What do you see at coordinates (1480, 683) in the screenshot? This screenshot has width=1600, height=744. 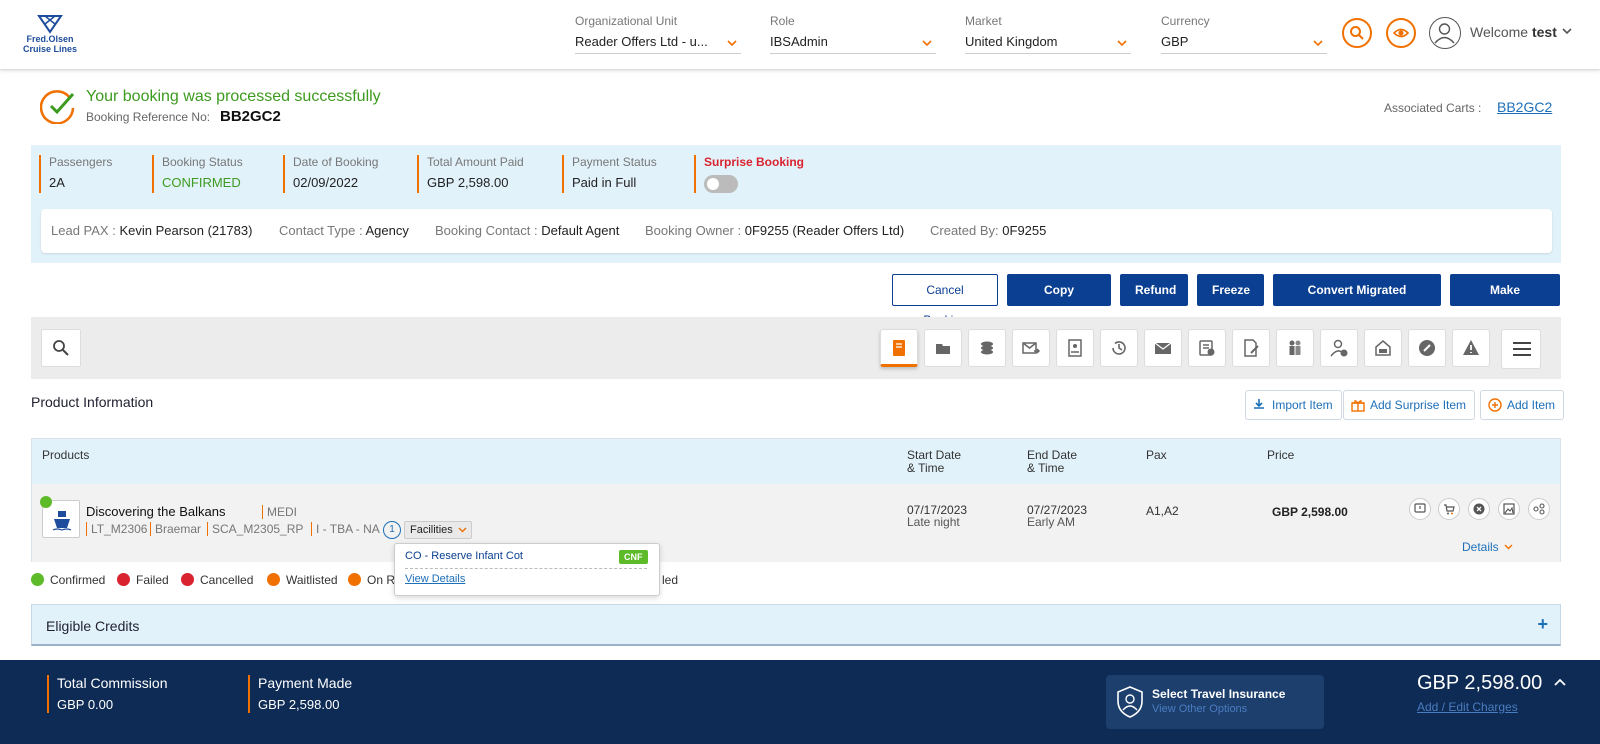 I see `grand-total: GBP 2,598.00` at bounding box center [1480, 683].